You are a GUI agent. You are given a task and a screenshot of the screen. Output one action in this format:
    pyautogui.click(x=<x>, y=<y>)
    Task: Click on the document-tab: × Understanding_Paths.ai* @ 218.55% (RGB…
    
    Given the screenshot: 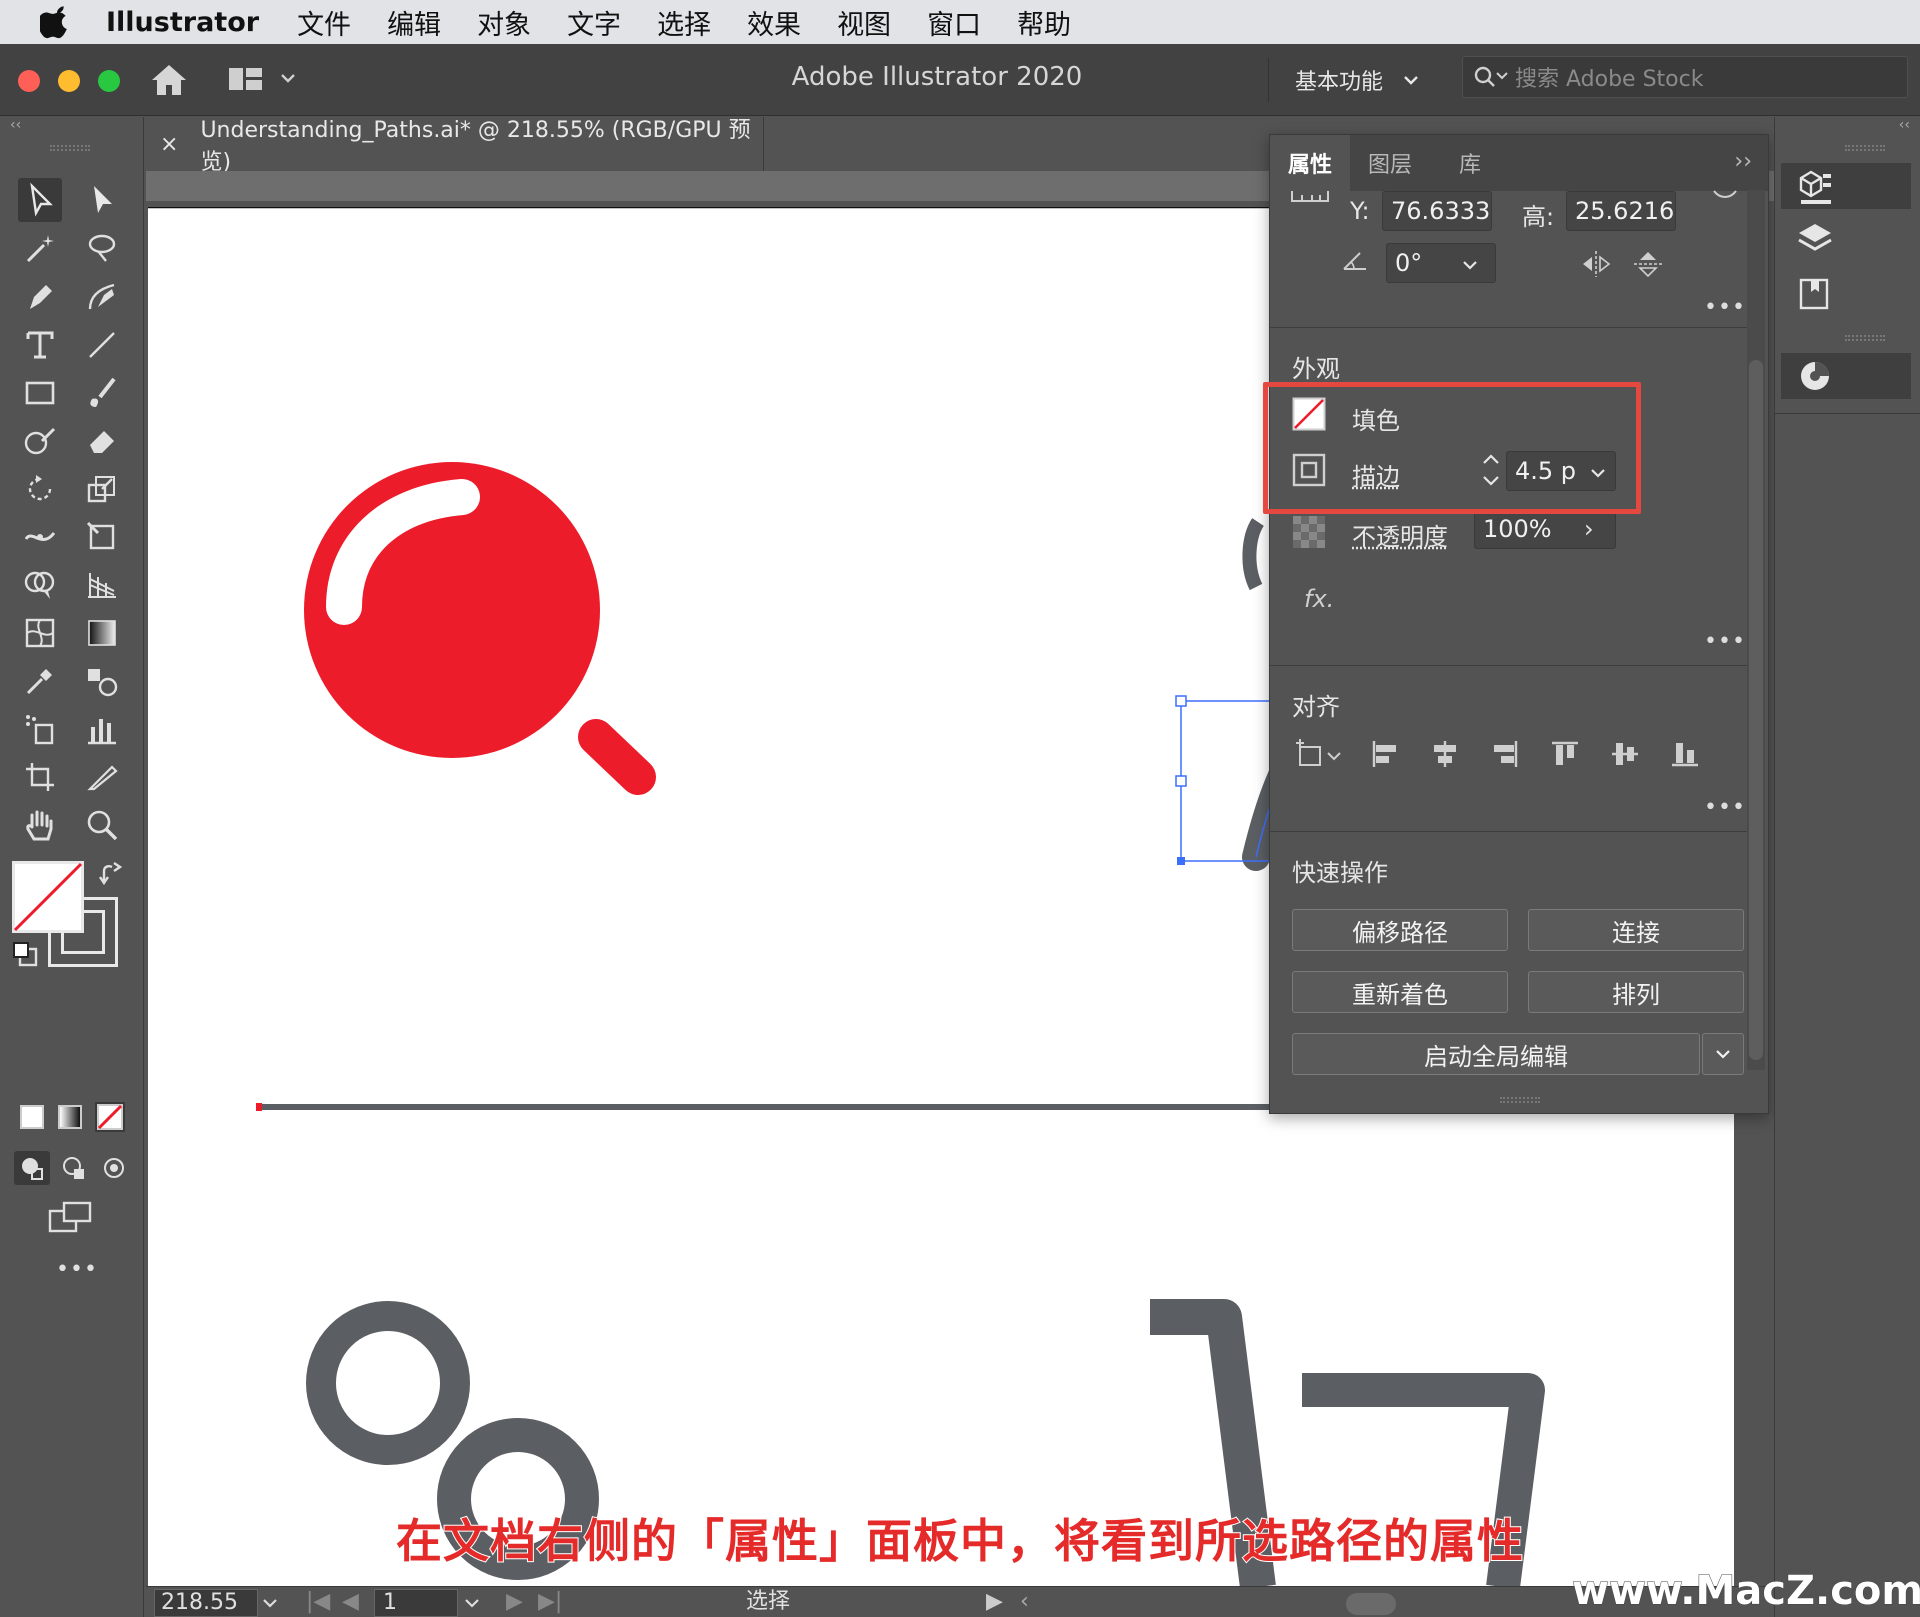 What is the action you would take?
    pyautogui.click(x=455, y=146)
    